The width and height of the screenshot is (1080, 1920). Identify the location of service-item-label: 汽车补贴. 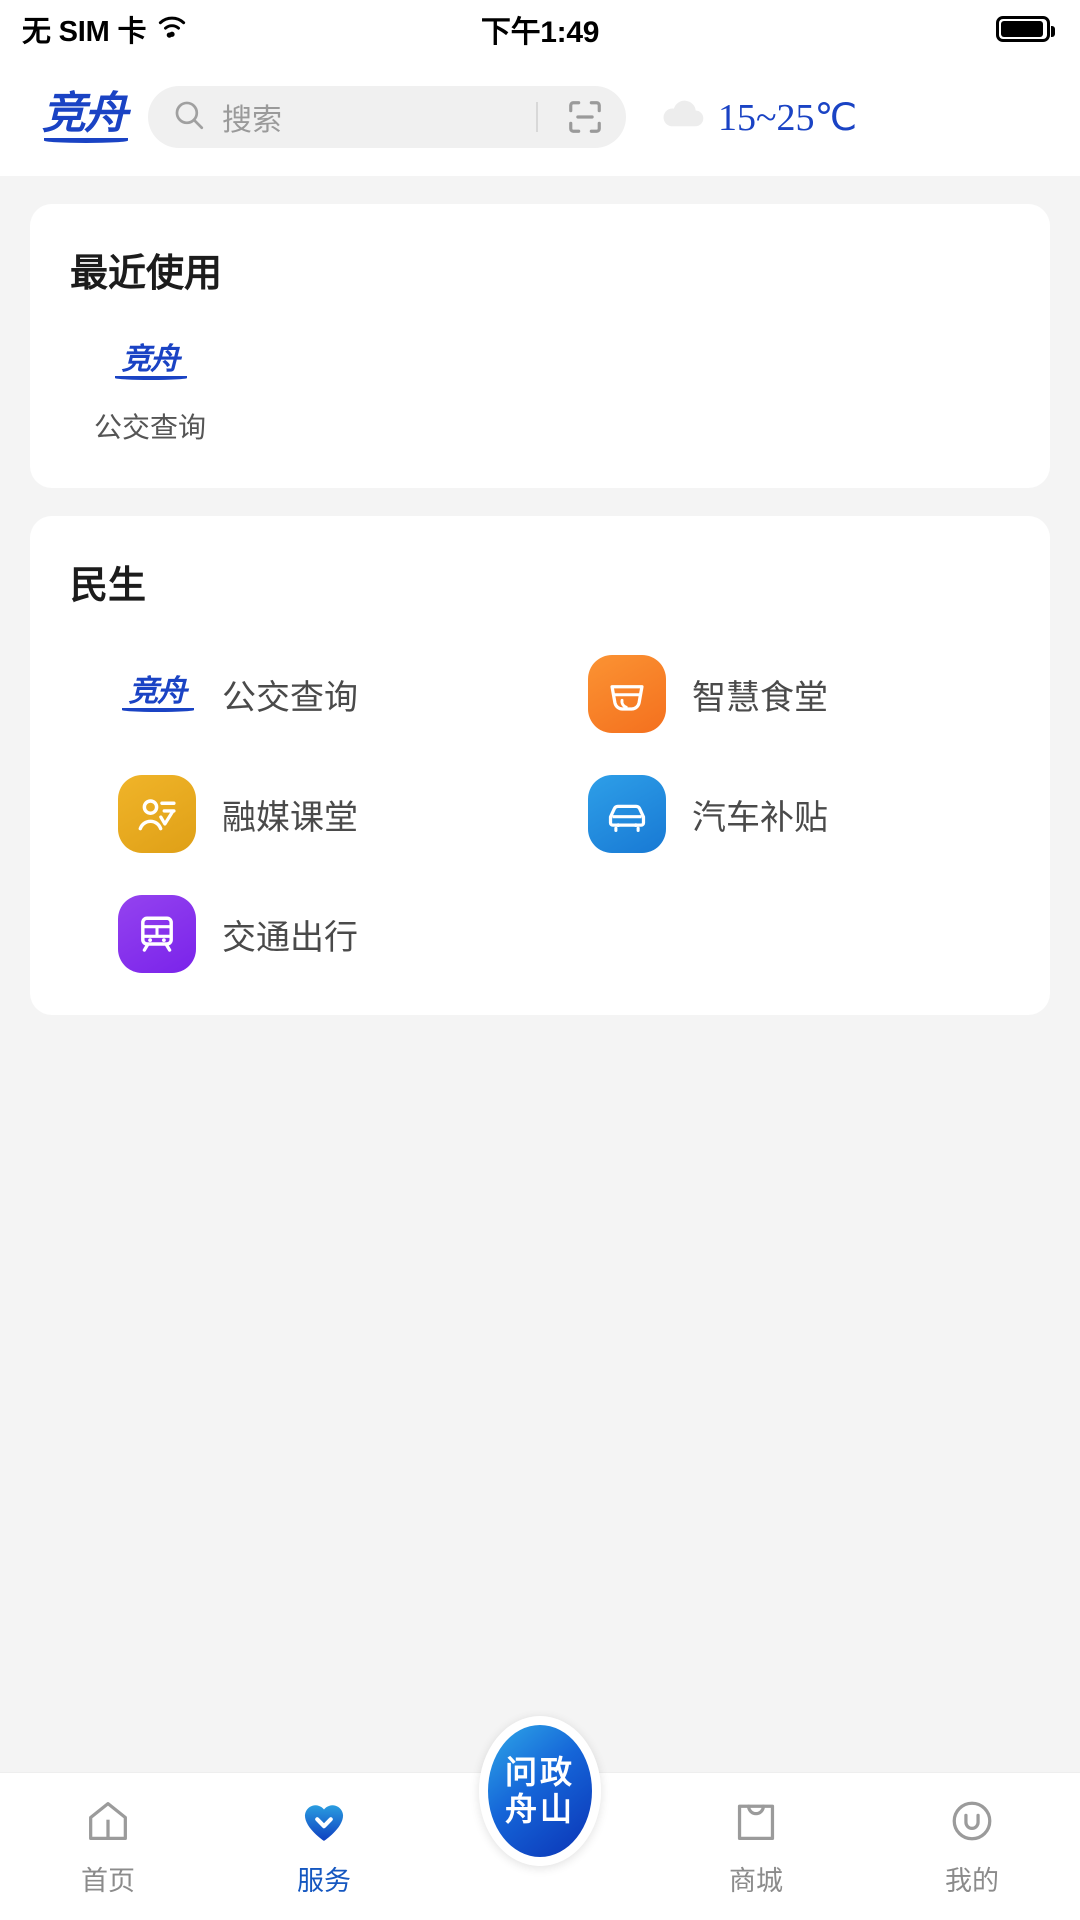
(760, 818).